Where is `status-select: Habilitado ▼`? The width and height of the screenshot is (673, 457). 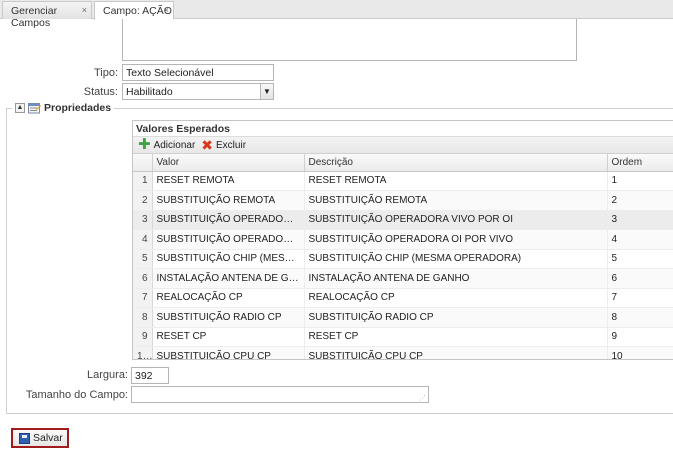 status-select: Habilitado ▼ is located at coordinates (198, 91).